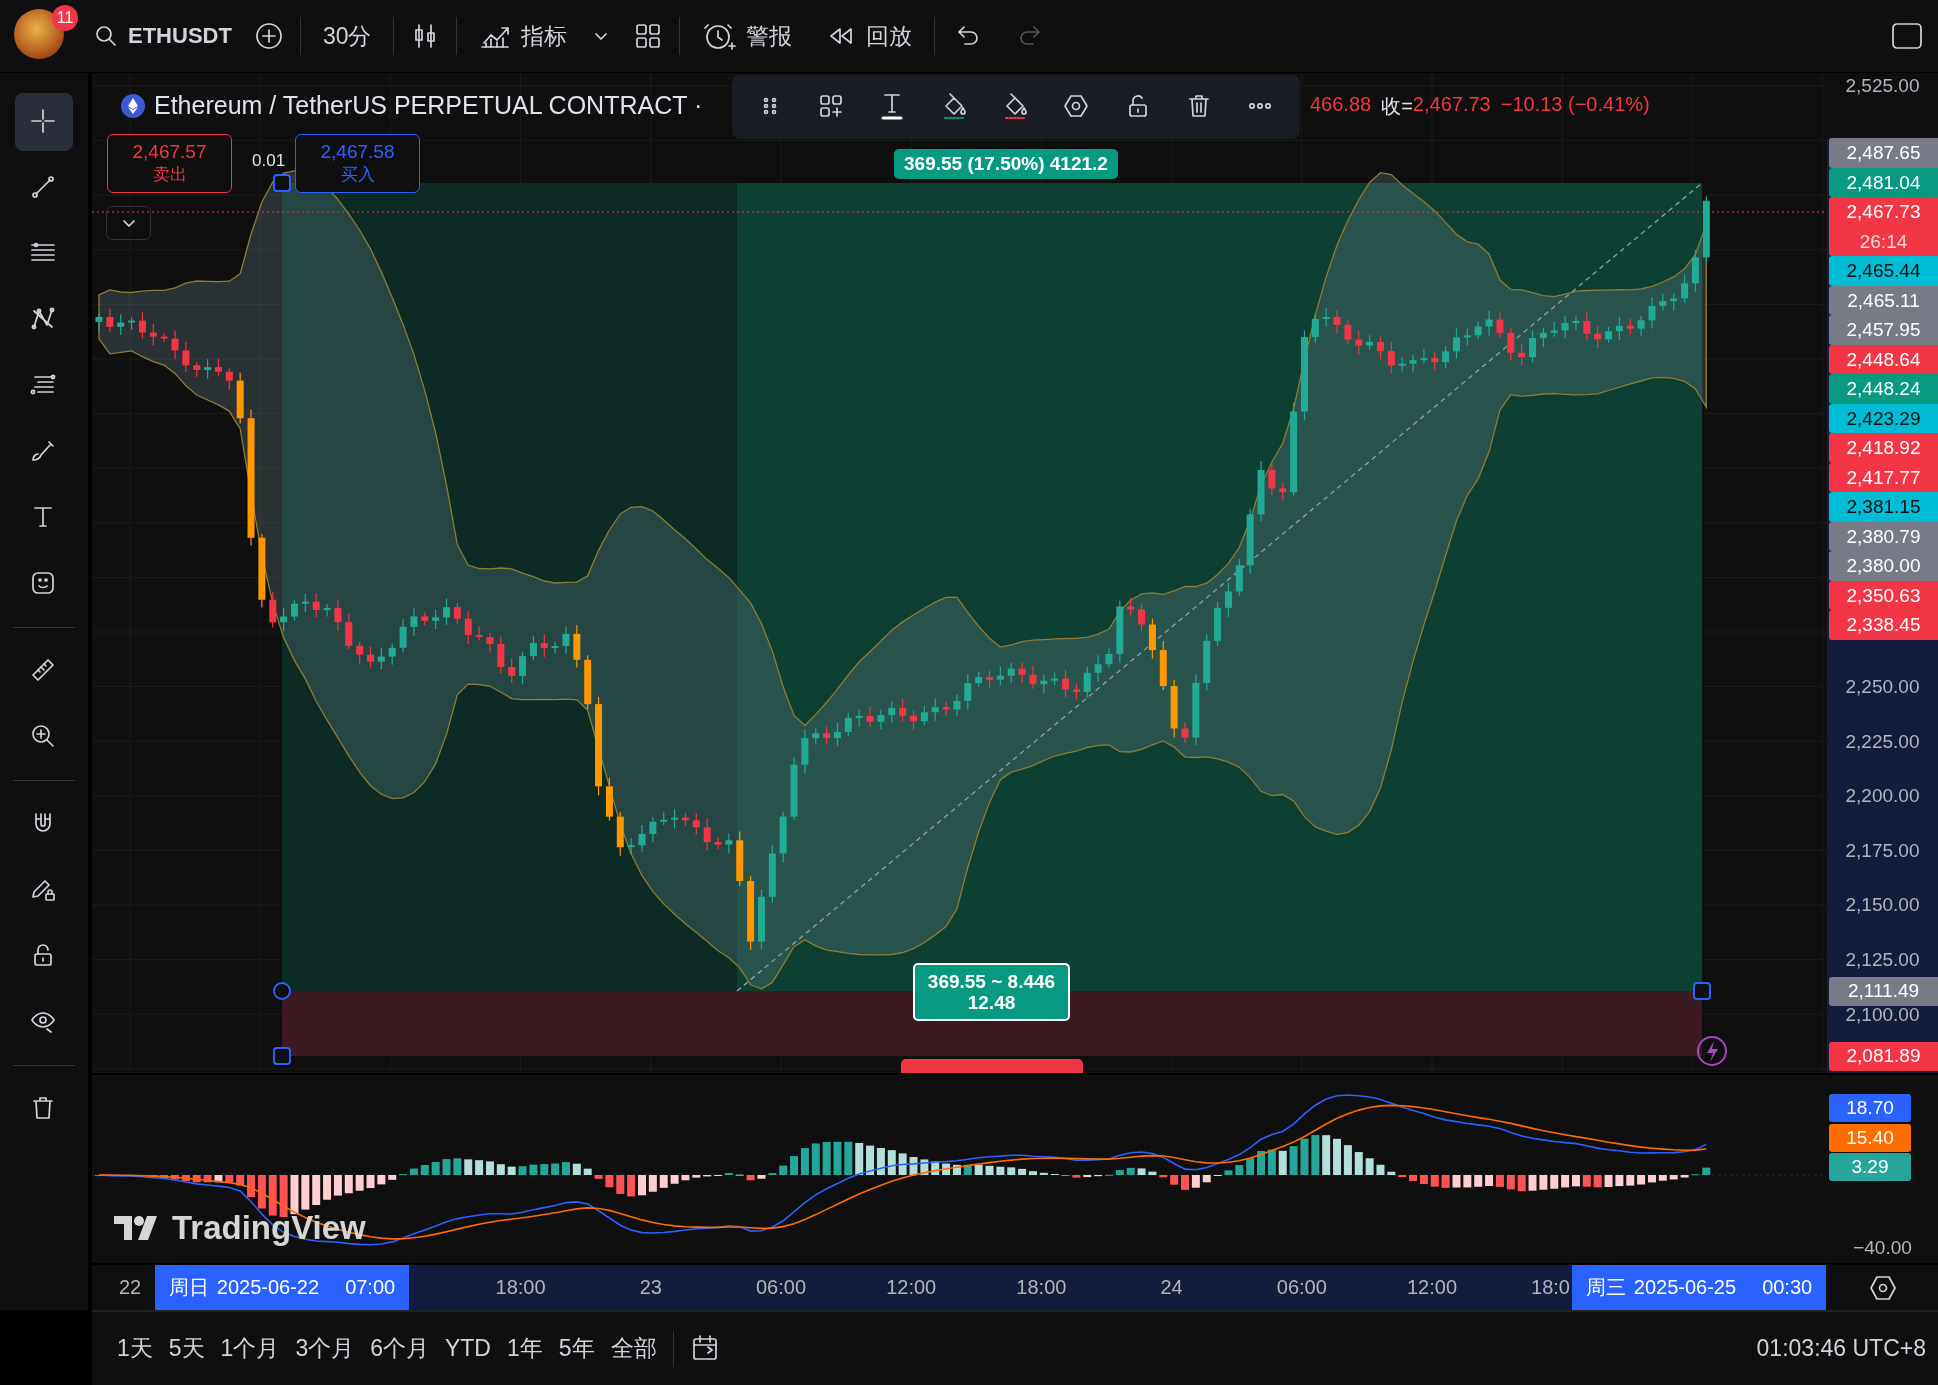  I want to click on price-value: 2,380.00, so click(1883, 566).